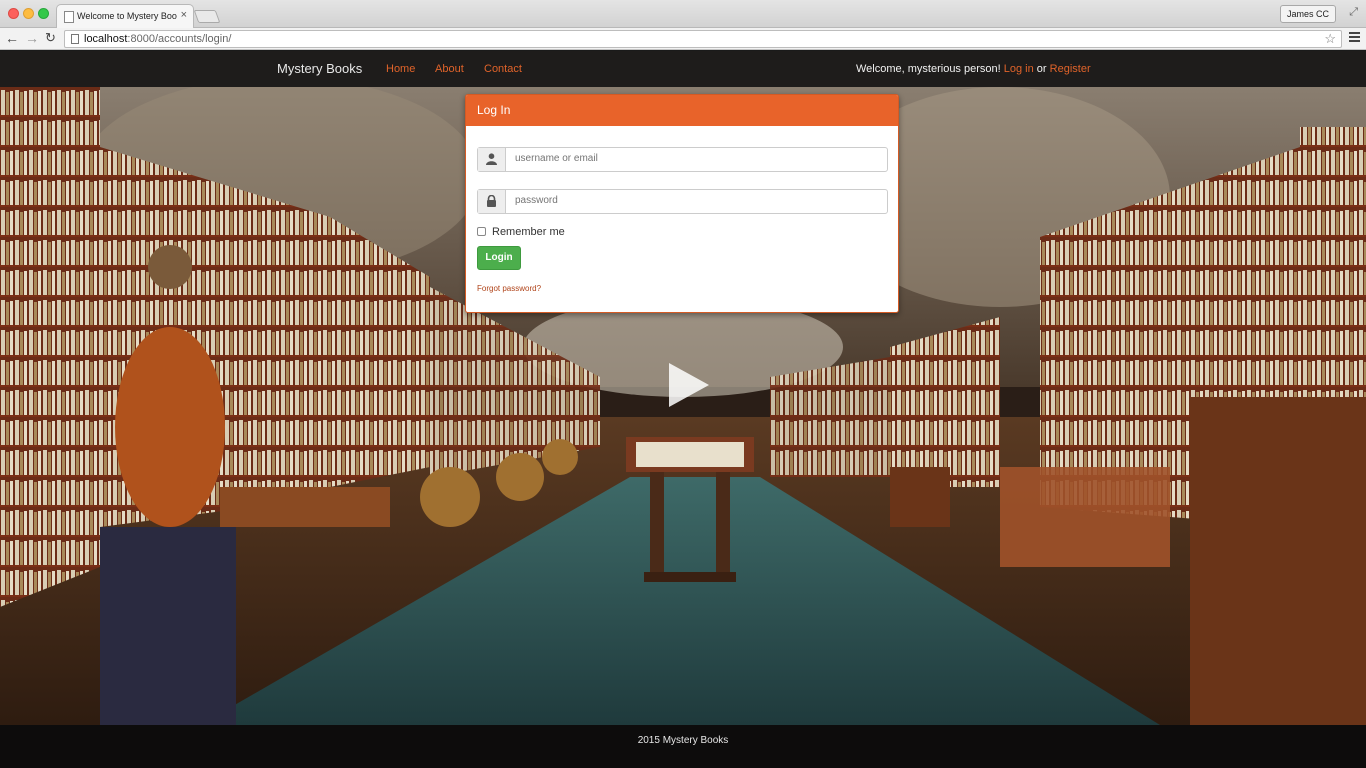 This screenshot has width=1366, height=768. Describe the element at coordinates (481, 231) in the screenshot. I see `remember-me-checkbox` at that location.